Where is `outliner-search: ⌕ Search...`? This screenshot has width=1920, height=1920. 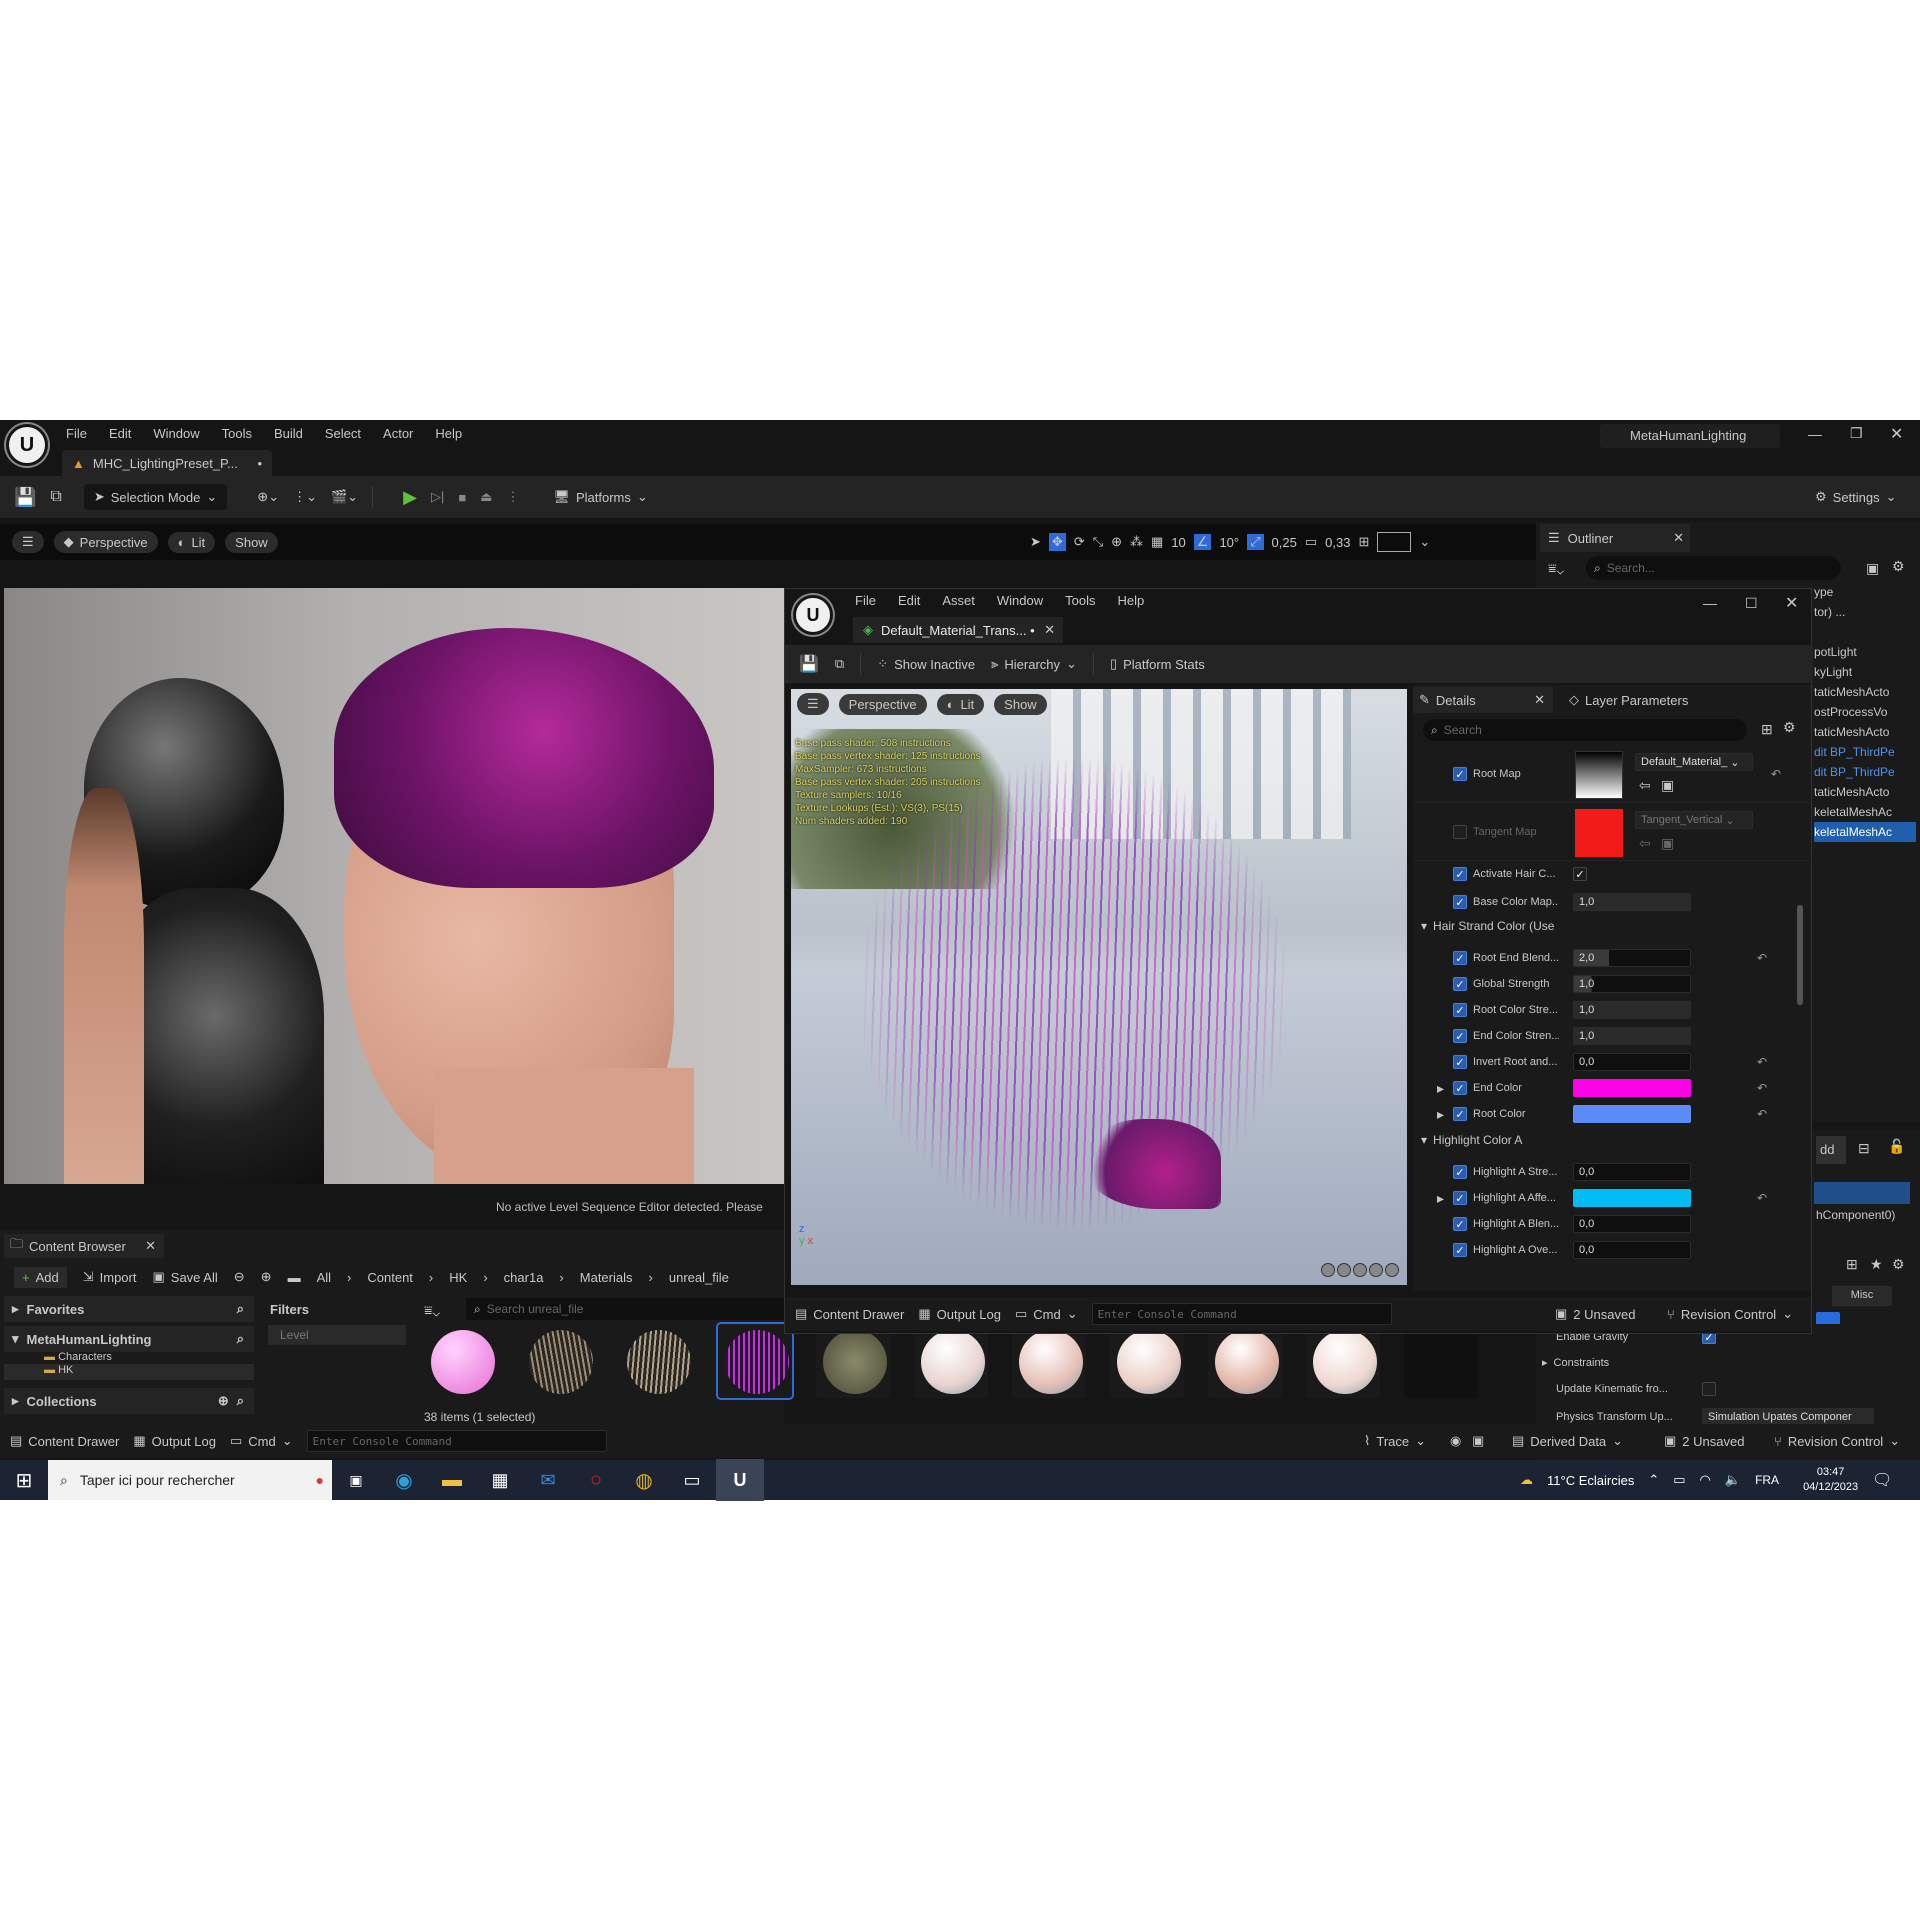 outliner-search: ⌕ Search... is located at coordinates (1713, 568).